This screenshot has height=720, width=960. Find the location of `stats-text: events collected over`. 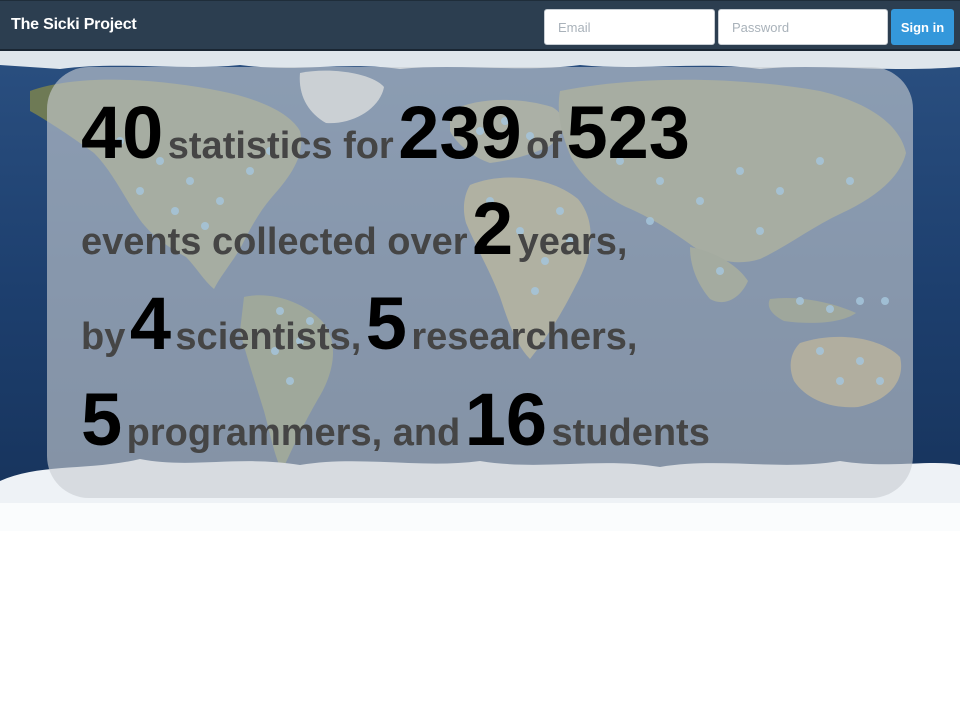

stats-text: events collected over is located at coordinates (274, 242).